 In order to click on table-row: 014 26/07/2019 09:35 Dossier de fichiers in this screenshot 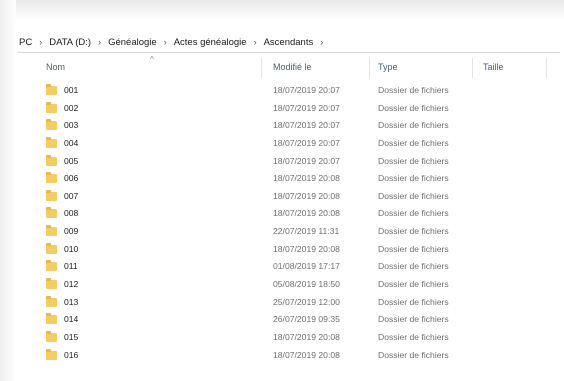, I will do `click(289, 320)`.